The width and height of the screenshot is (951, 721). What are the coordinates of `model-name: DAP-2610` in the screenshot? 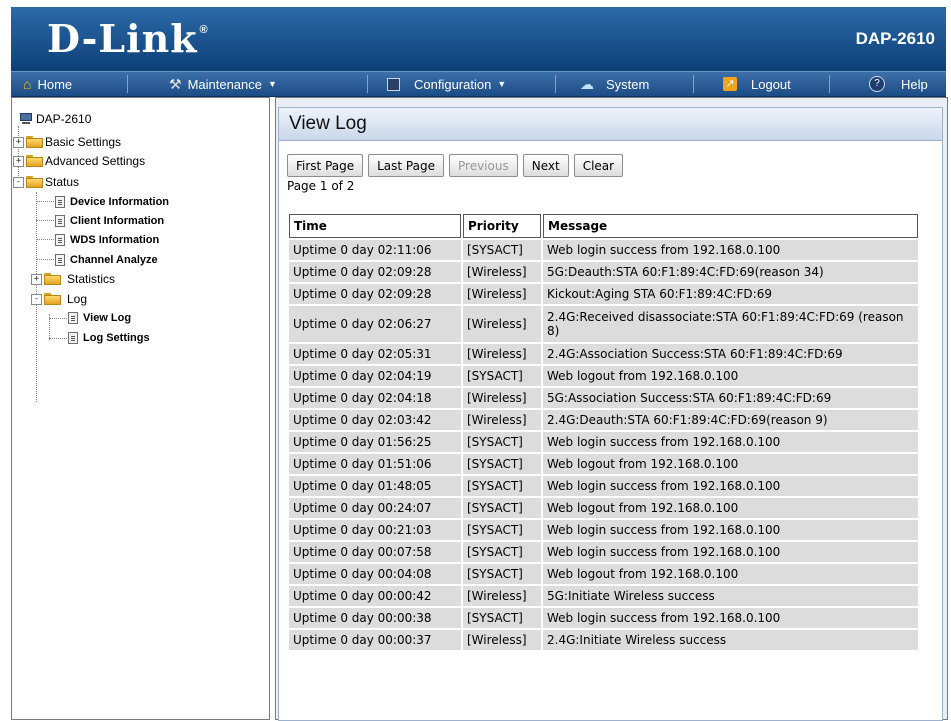 It's located at (895, 38).